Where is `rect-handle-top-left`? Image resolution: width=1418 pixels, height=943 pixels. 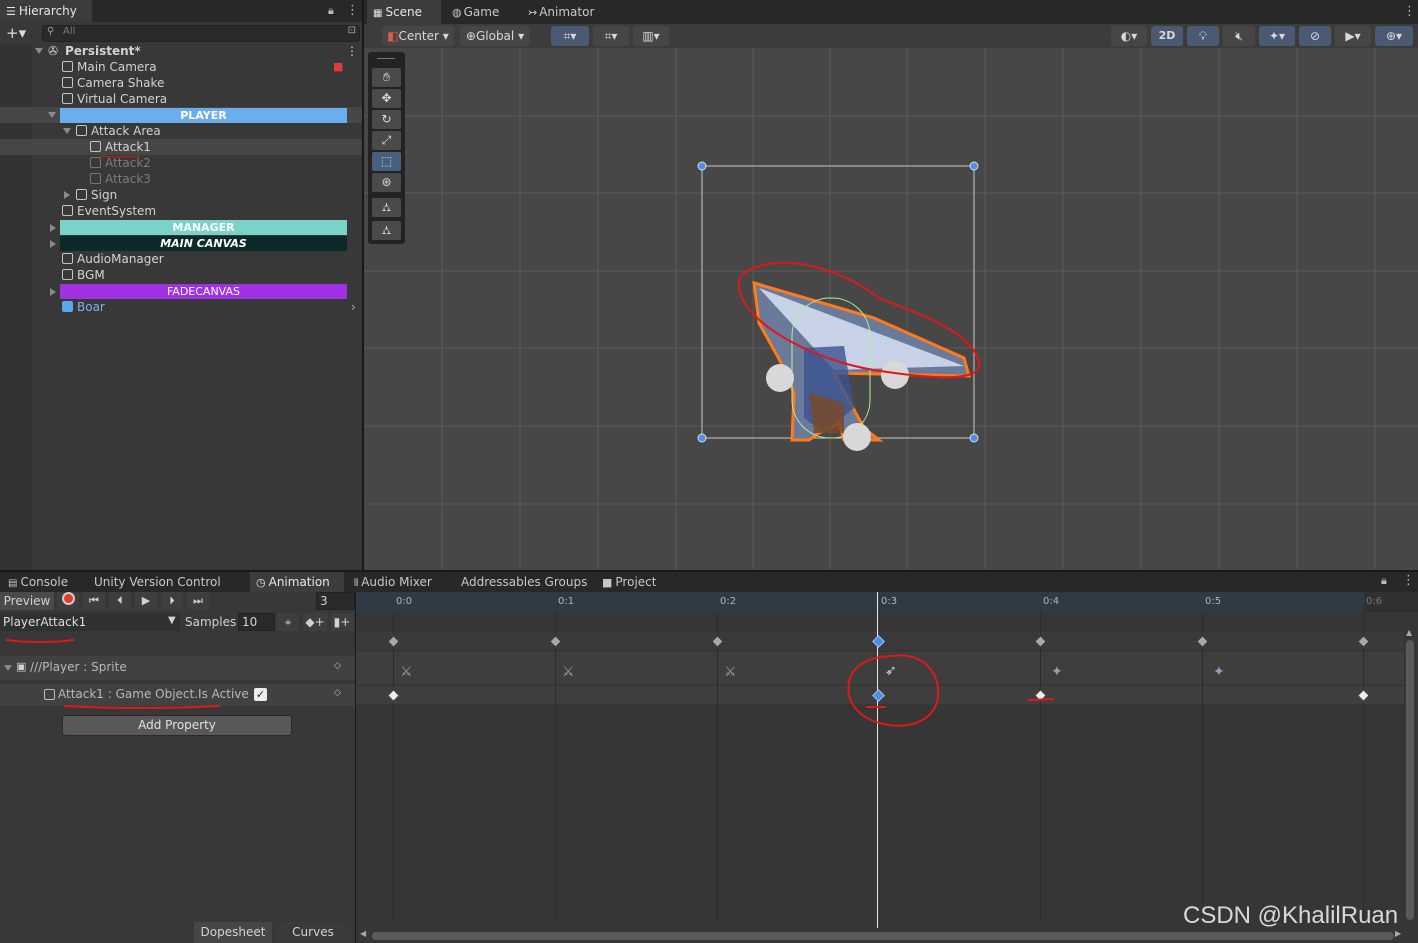 rect-handle-top-left is located at coordinates (702, 166).